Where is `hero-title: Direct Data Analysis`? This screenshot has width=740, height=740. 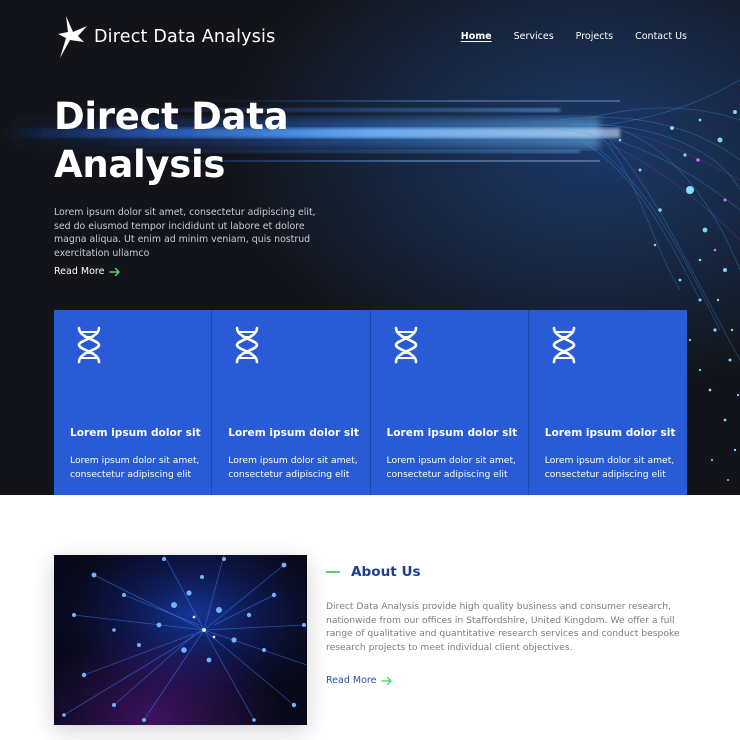 hero-title: Direct Data Analysis is located at coordinates (204, 141).